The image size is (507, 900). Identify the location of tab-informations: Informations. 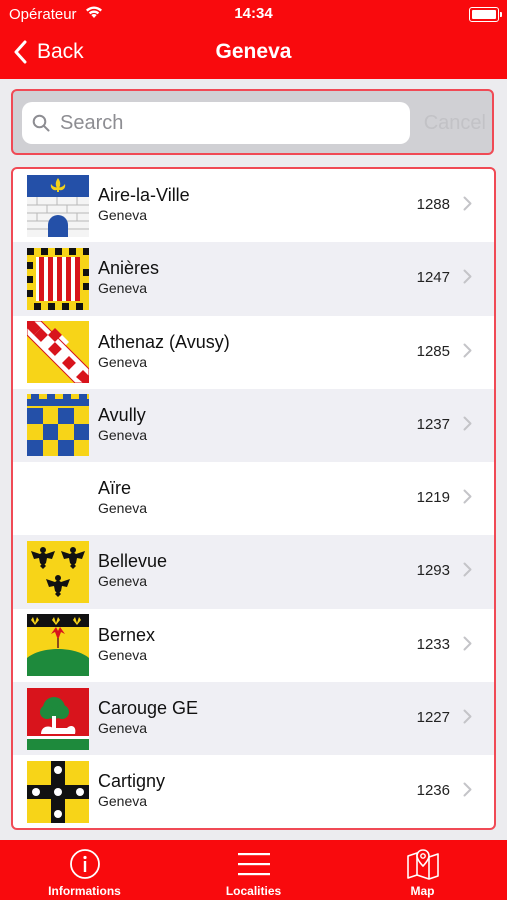
(84, 870).